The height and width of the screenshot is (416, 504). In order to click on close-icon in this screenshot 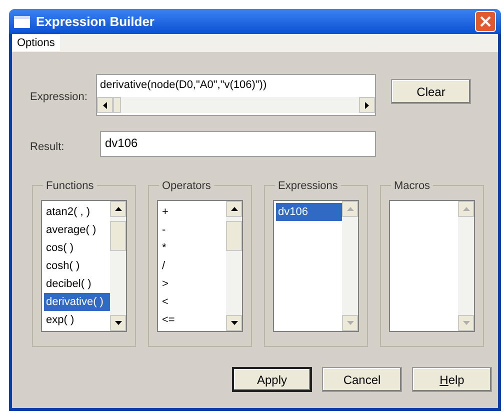, I will do `click(485, 21)`.